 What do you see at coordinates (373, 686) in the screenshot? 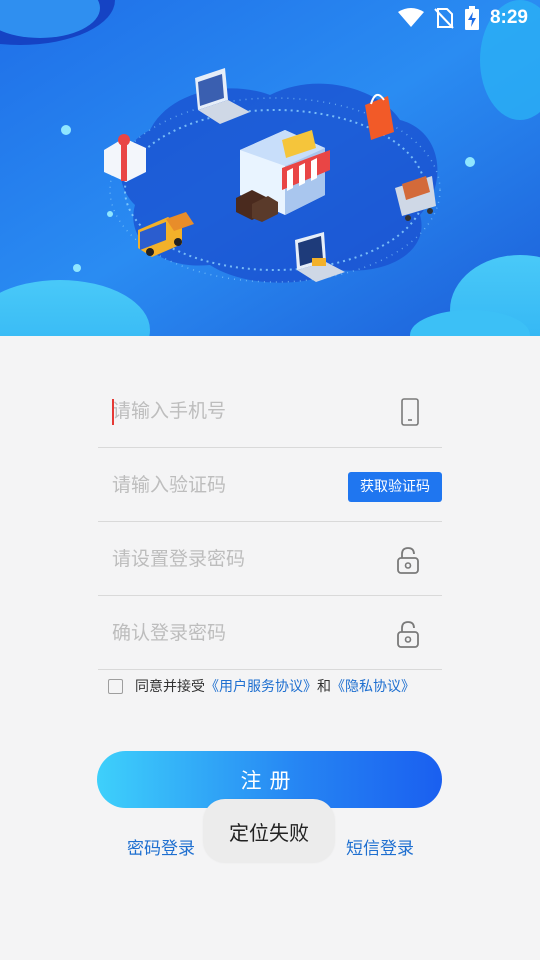
I see `privacy-policy-link: 《隐私协议》` at bounding box center [373, 686].